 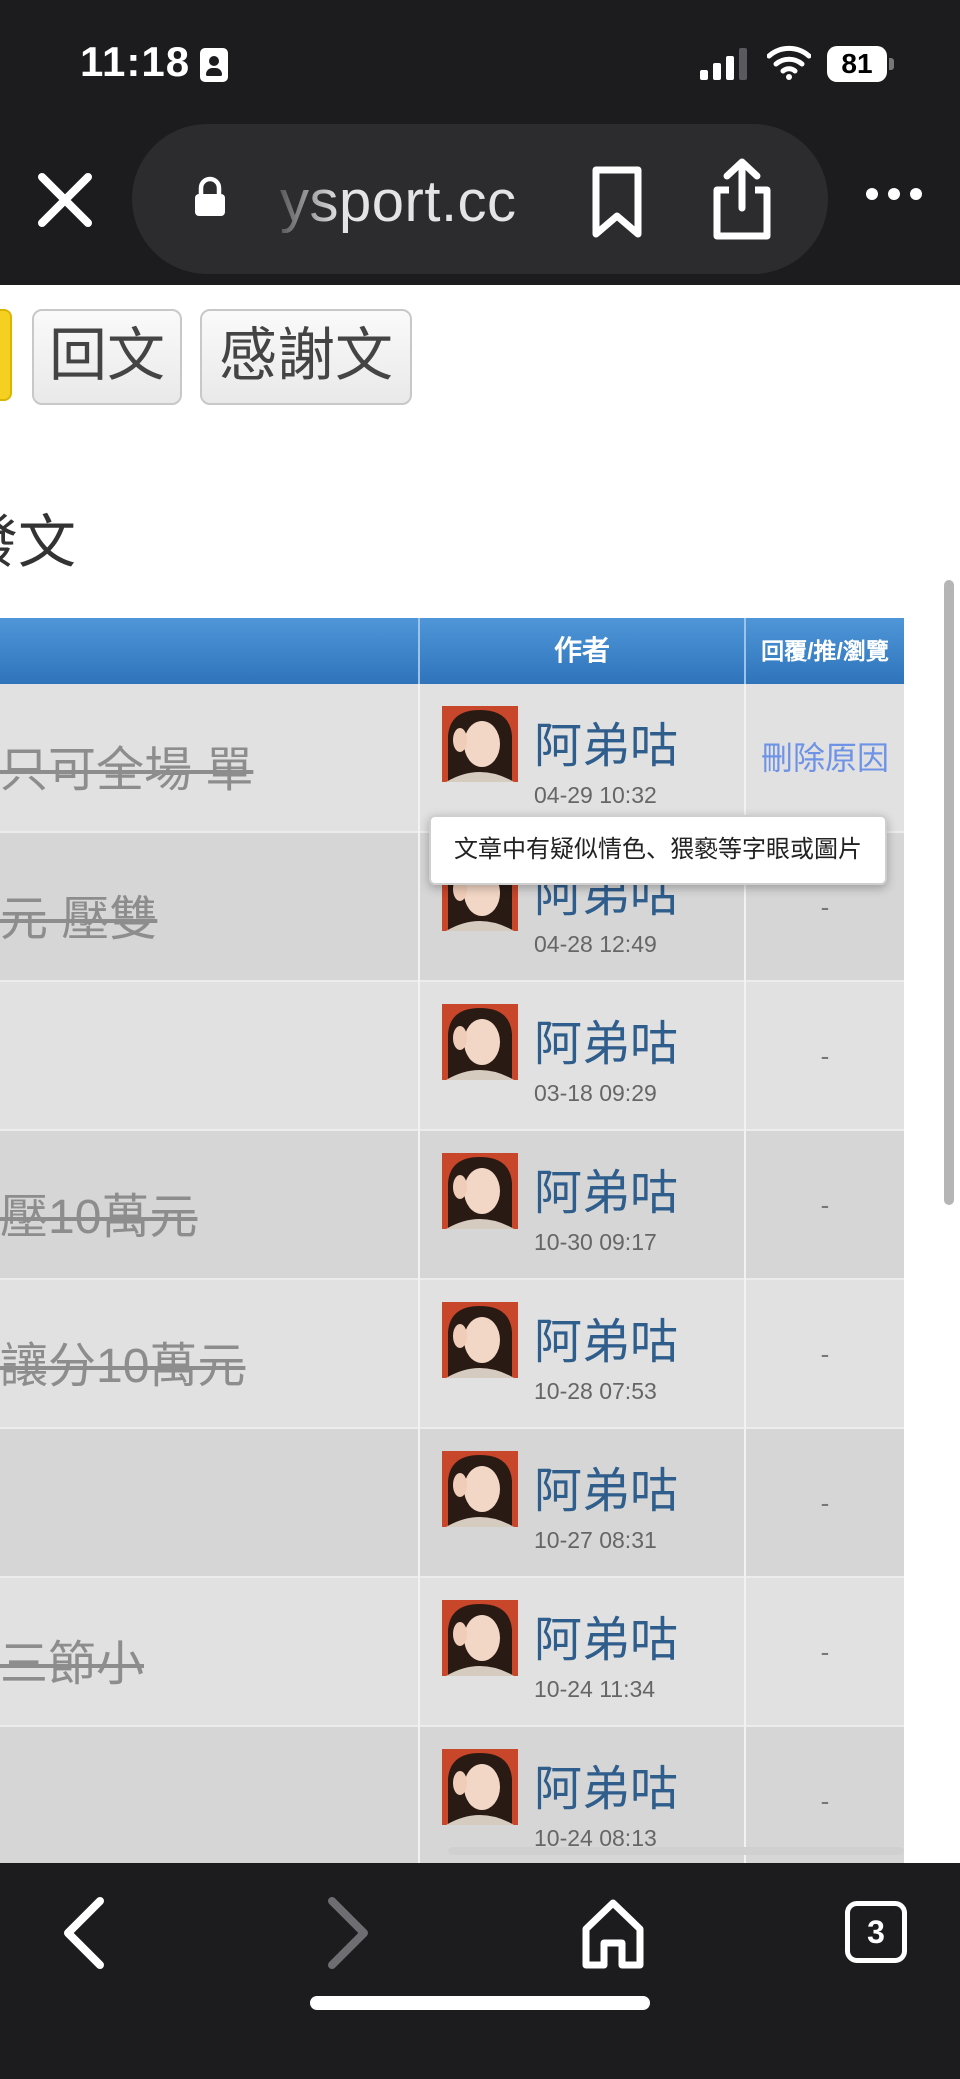 I want to click on table-row: 阿弟咕 03-18 09:29 -, so click(x=452, y=1056).